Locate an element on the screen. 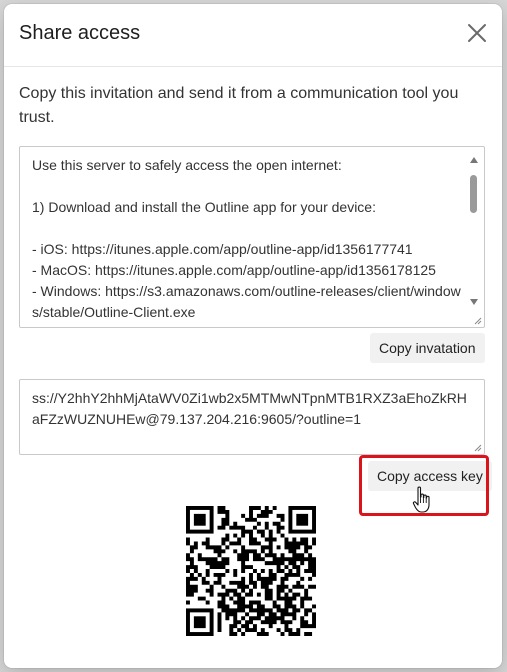 The image size is (507, 672). dialog-header: Share access is located at coordinates (253, 35).